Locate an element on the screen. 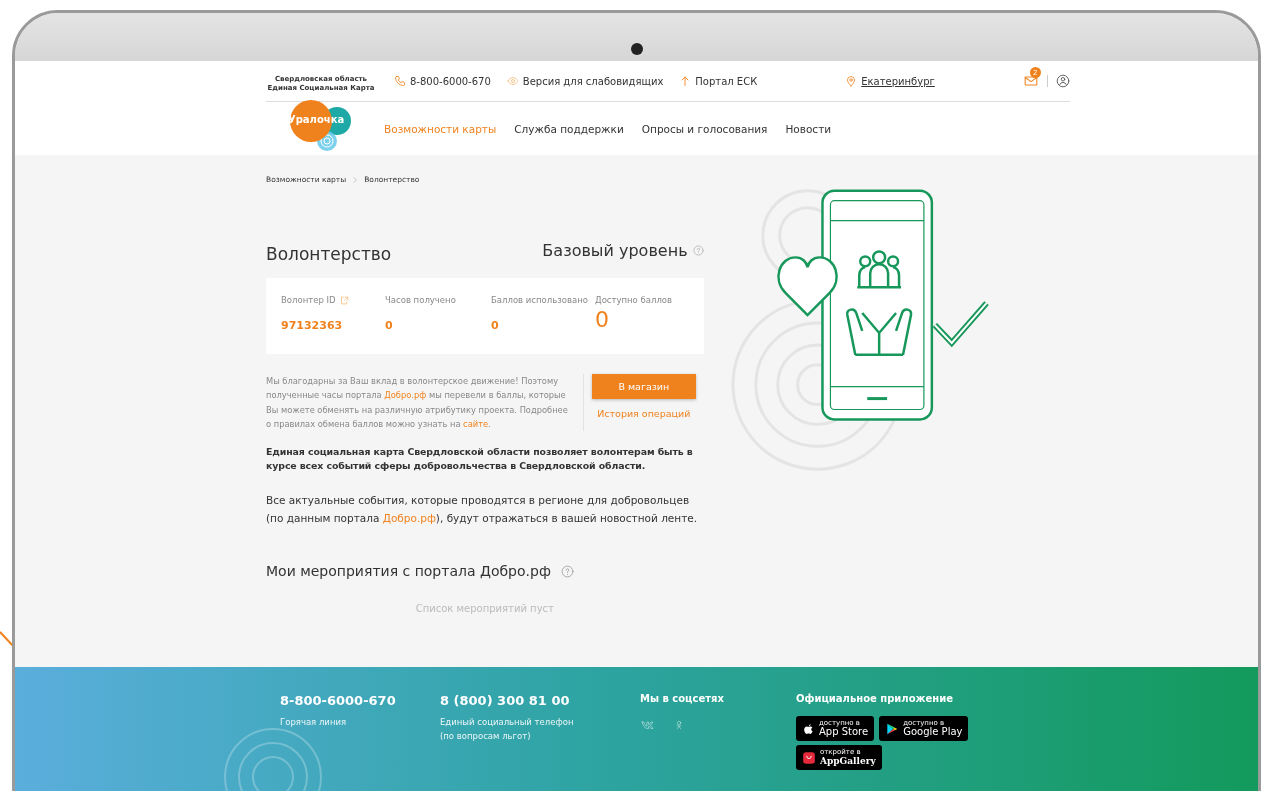  info-text: Мы благодарны за Ваш вклад в волонтерское движение! Поэтому полученные часы портала Добро.рф мы перевели в баллы, которые Вы можете обменять на различную атрибутику проекта. Подробнее о правилах обмена баллов можно узнать на сайте. is located at coordinates (425, 403).